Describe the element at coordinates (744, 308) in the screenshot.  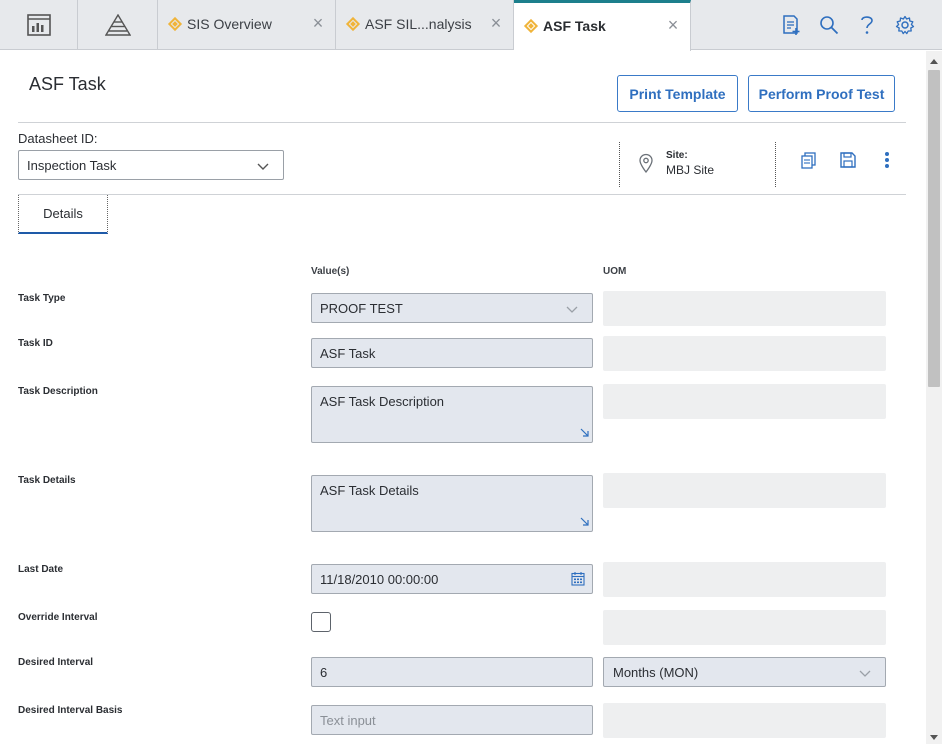
I see `task-type-uom` at that location.